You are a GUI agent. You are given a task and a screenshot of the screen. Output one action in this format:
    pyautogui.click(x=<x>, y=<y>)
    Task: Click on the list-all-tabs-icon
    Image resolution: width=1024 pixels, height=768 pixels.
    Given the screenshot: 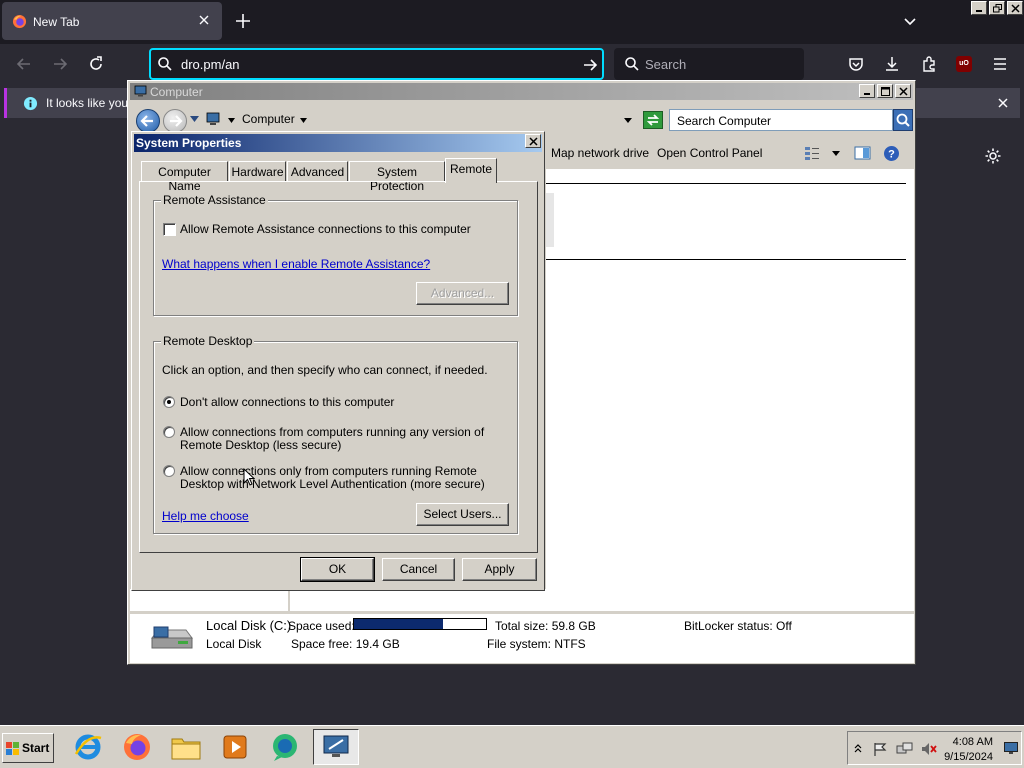 What is the action you would take?
    pyautogui.click(x=910, y=22)
    